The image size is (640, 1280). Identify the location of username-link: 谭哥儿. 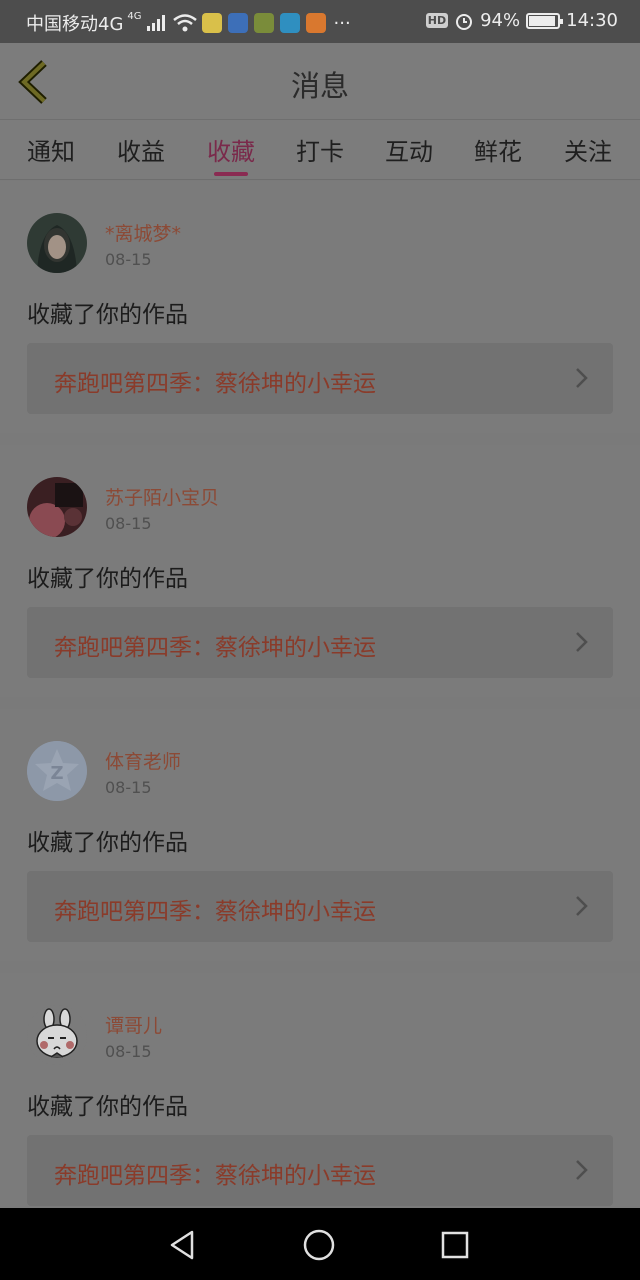
(133, 1024).